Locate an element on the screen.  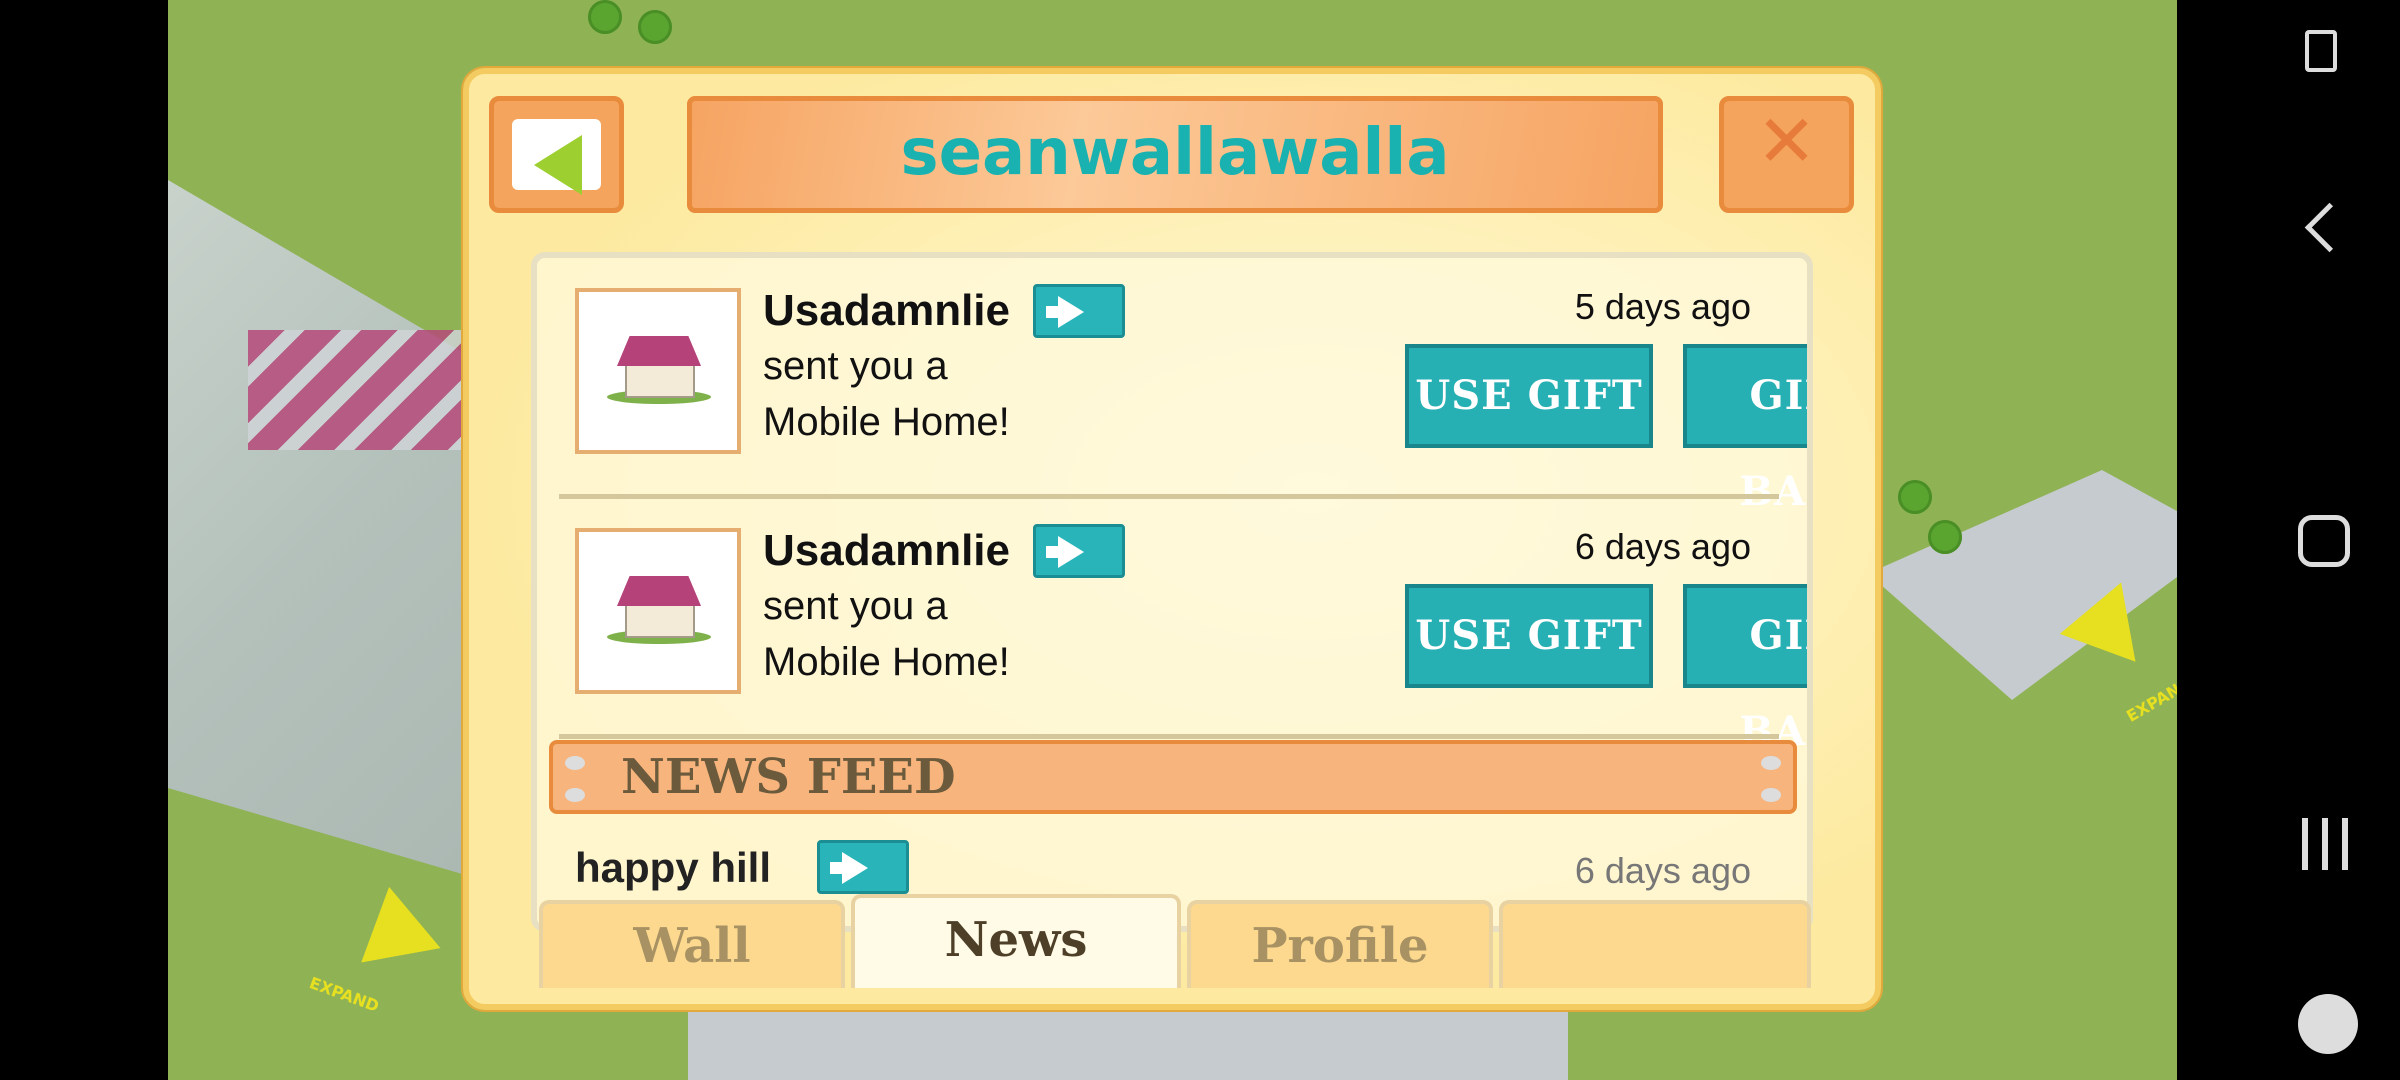
news-sender-name: happy hill is located at coordinates (673, 867).